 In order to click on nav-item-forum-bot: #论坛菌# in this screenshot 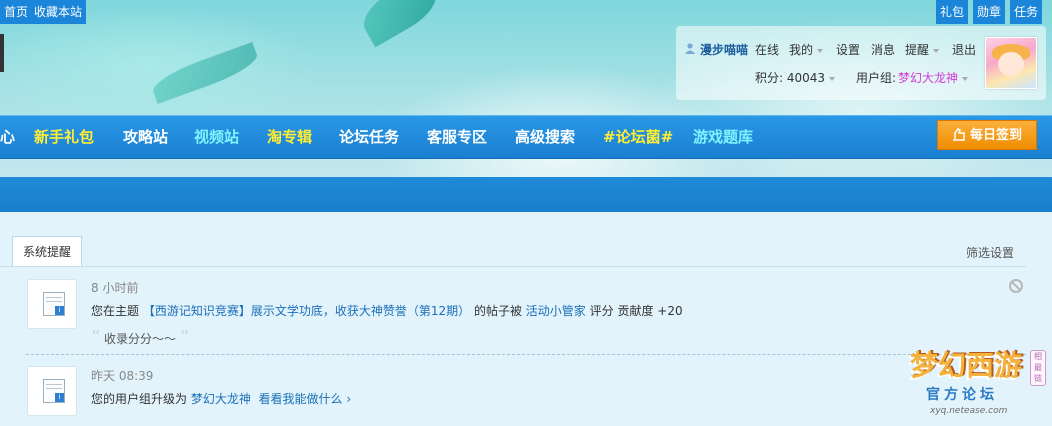, I will do `click(638, 137)`.